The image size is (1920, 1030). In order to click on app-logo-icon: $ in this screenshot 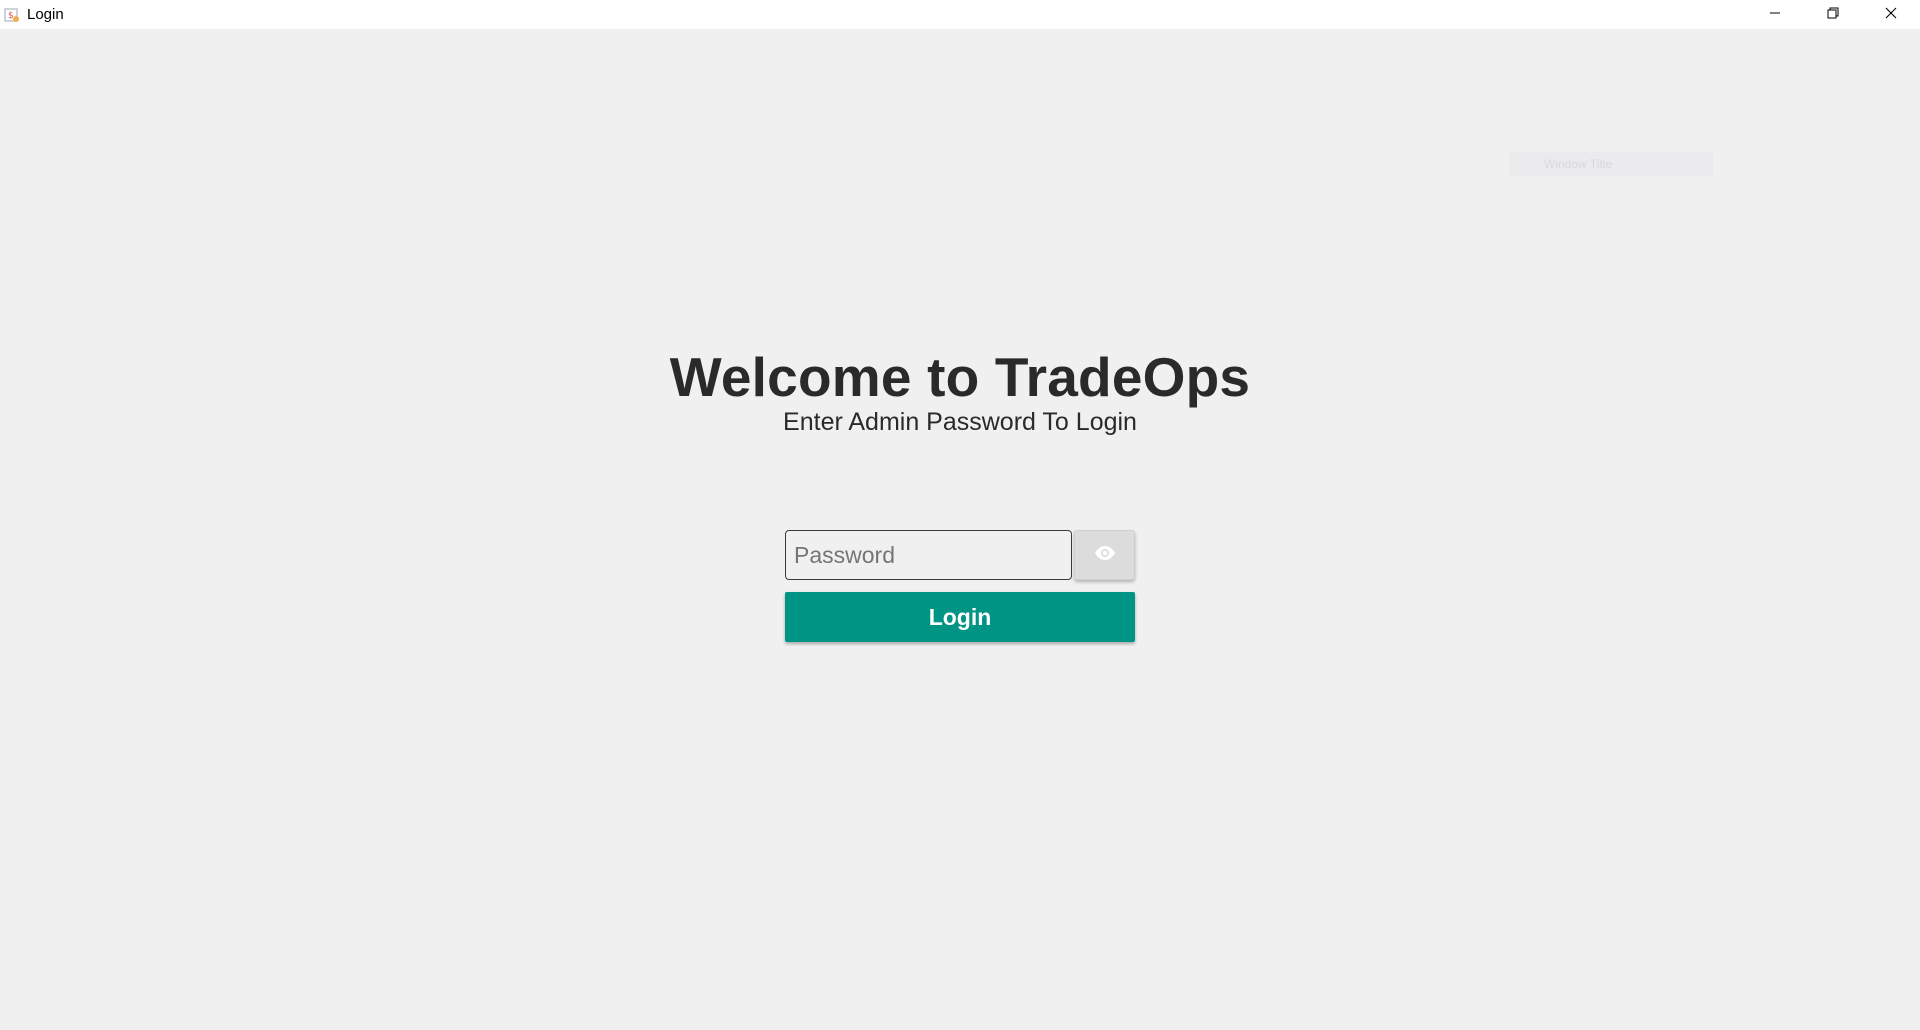, I will do `click(12, 15)`.